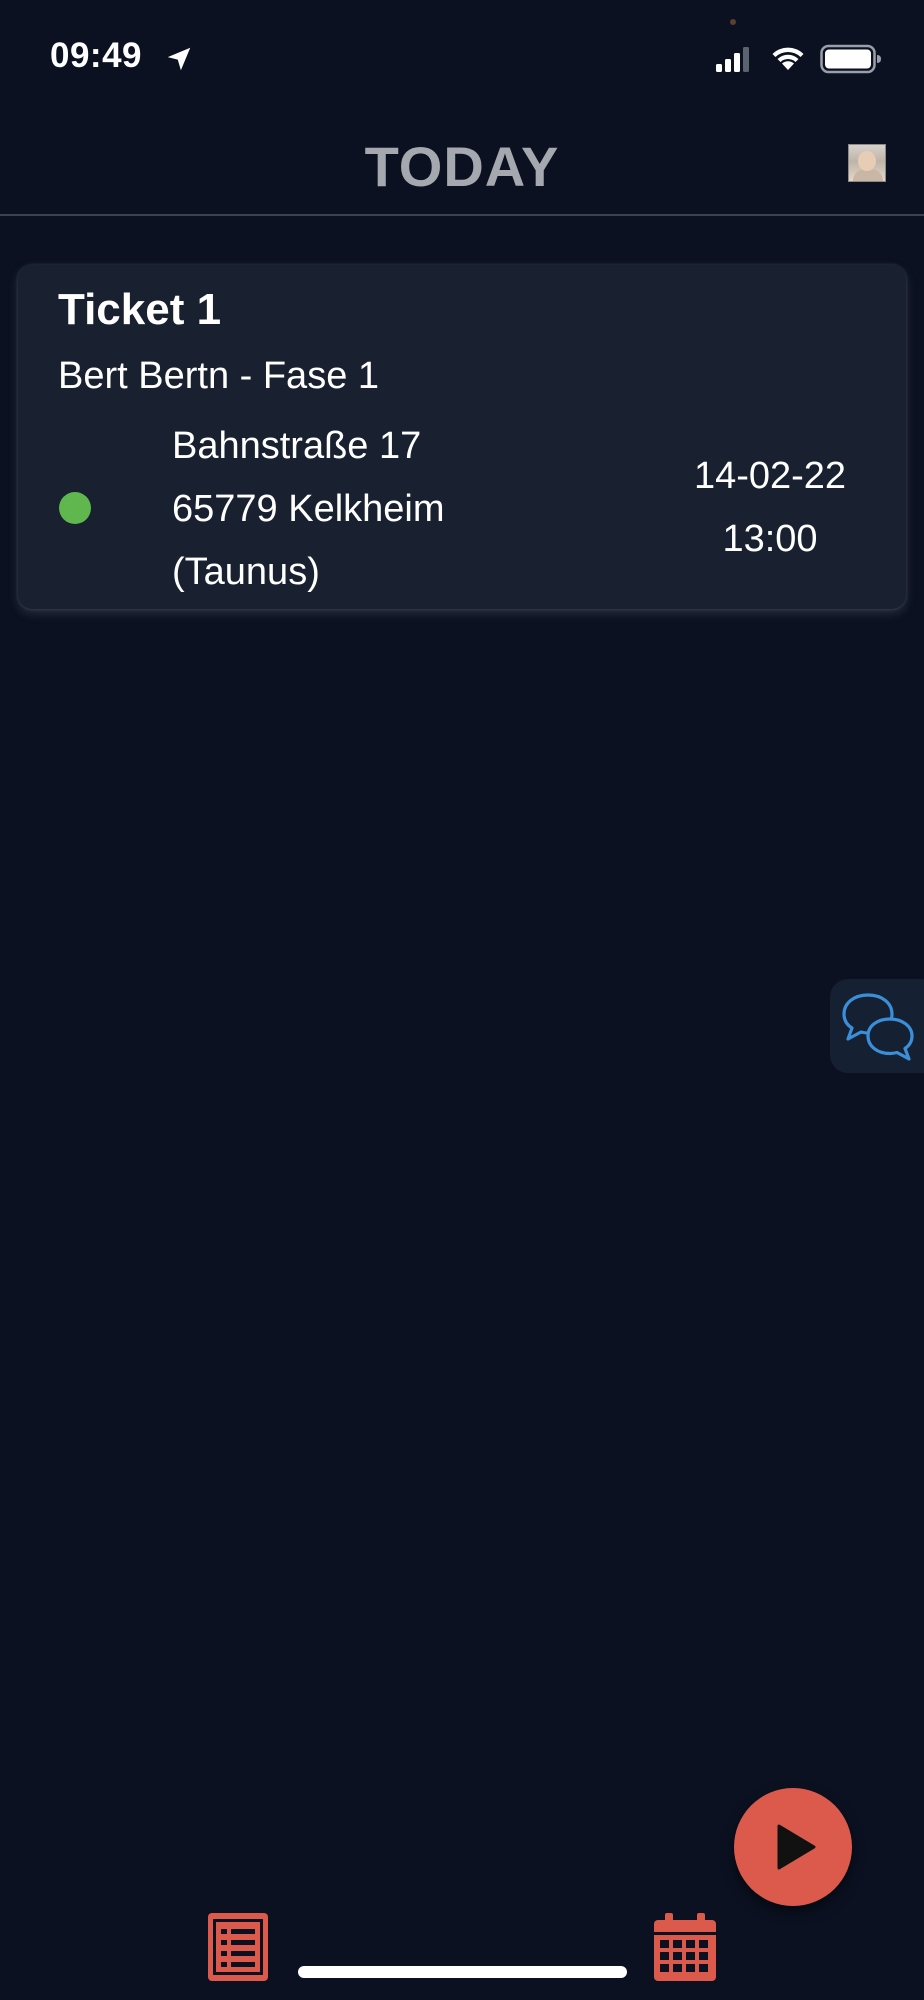  What do you see at coordinates (788, 58) in the screenshot?
I see `wifi-icon` at bounding box center [788, 58].